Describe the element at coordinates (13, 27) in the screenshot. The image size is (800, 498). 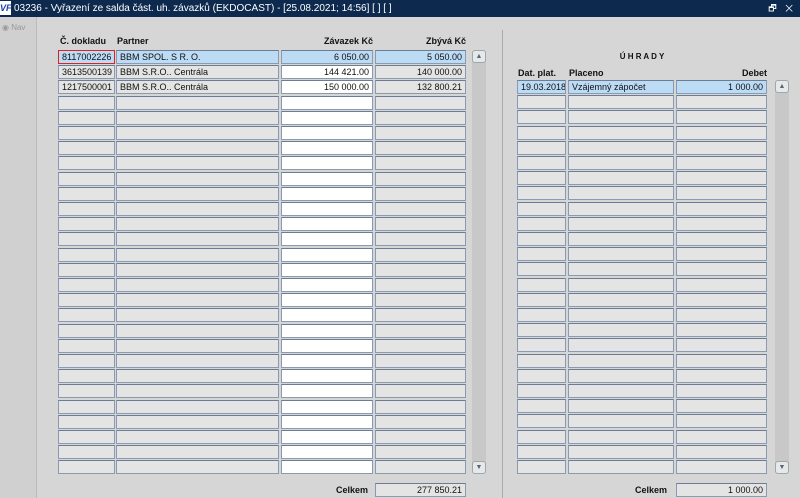
I see `nav-button: ◉ Nav` at that location.